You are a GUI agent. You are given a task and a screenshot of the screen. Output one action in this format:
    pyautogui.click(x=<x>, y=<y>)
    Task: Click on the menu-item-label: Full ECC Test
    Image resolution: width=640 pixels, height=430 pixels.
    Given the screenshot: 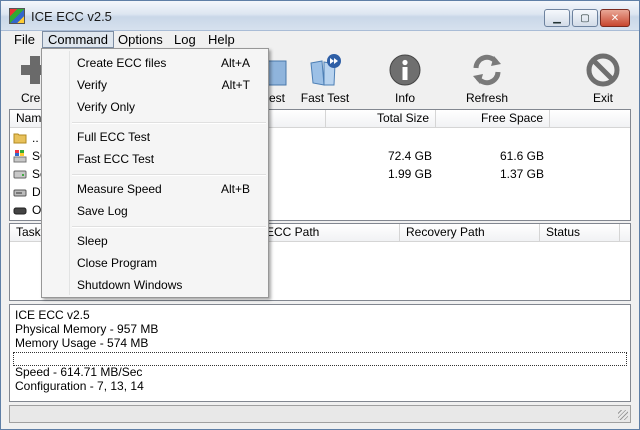 What is the action you would take?
    pyautogui.click(x=114, y=137)
    